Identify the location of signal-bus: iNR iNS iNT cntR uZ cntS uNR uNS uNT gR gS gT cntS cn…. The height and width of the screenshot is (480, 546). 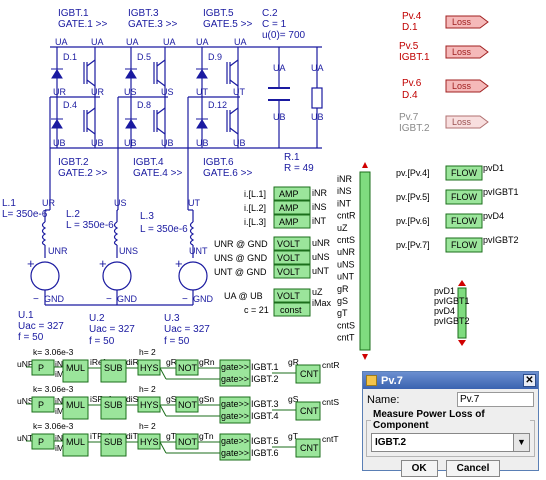
(354, 261).